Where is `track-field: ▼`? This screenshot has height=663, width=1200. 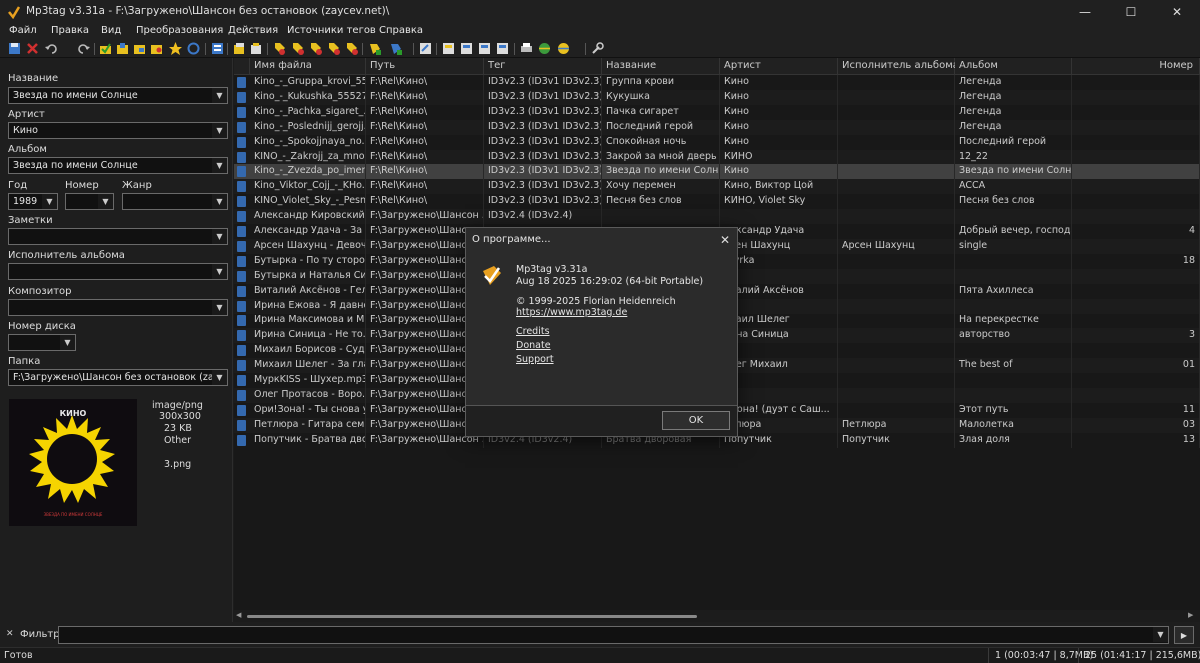
track-field: ▼ is located at coordinates (89, 201).